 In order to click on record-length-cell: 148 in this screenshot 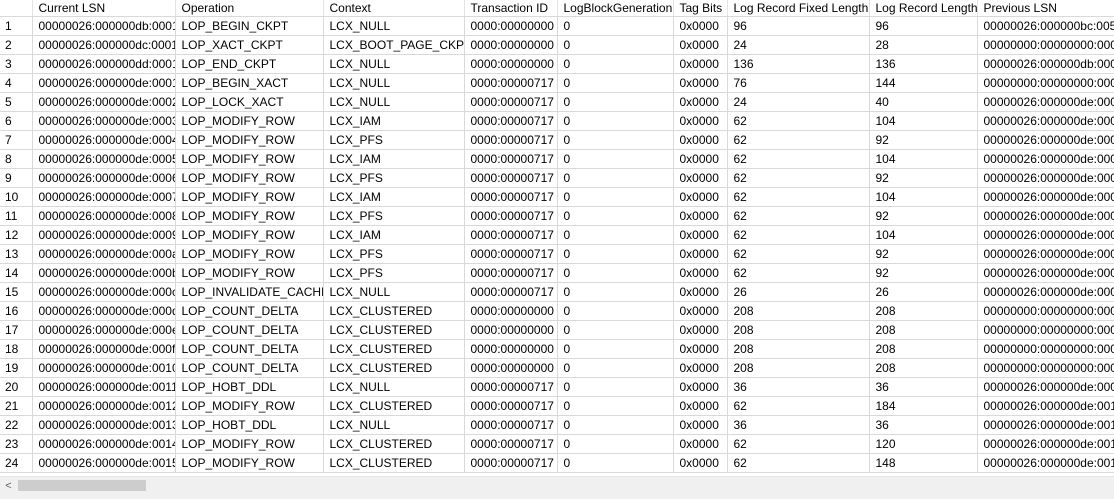, I will do `click(923, 463)`.